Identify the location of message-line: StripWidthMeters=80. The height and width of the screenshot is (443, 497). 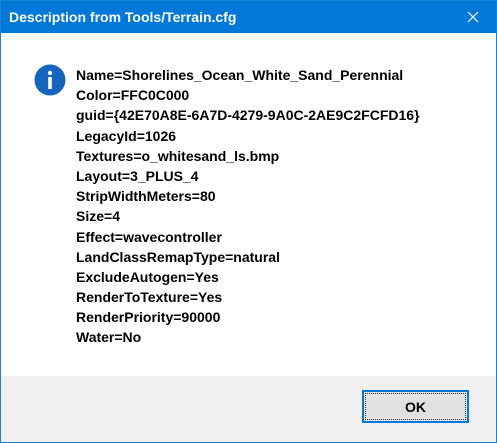
(146, 196).